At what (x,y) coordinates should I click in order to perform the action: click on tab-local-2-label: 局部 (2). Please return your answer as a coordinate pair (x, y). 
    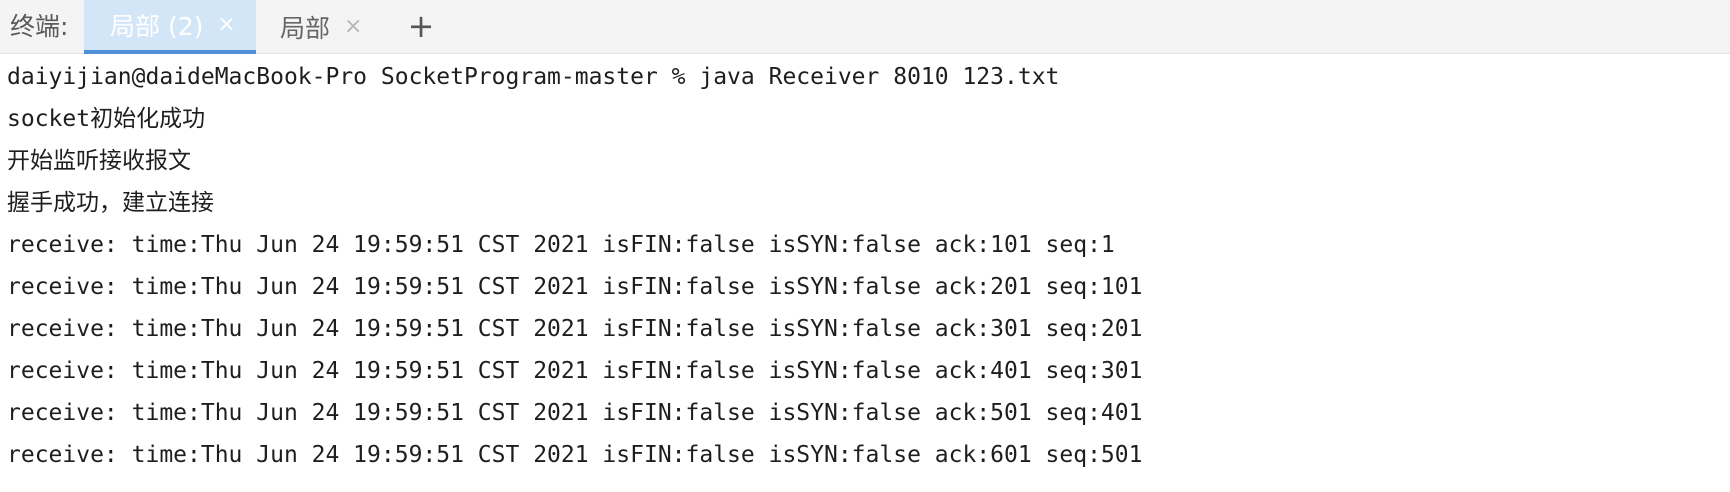
    Looking at the image, I should click on (157, 26).